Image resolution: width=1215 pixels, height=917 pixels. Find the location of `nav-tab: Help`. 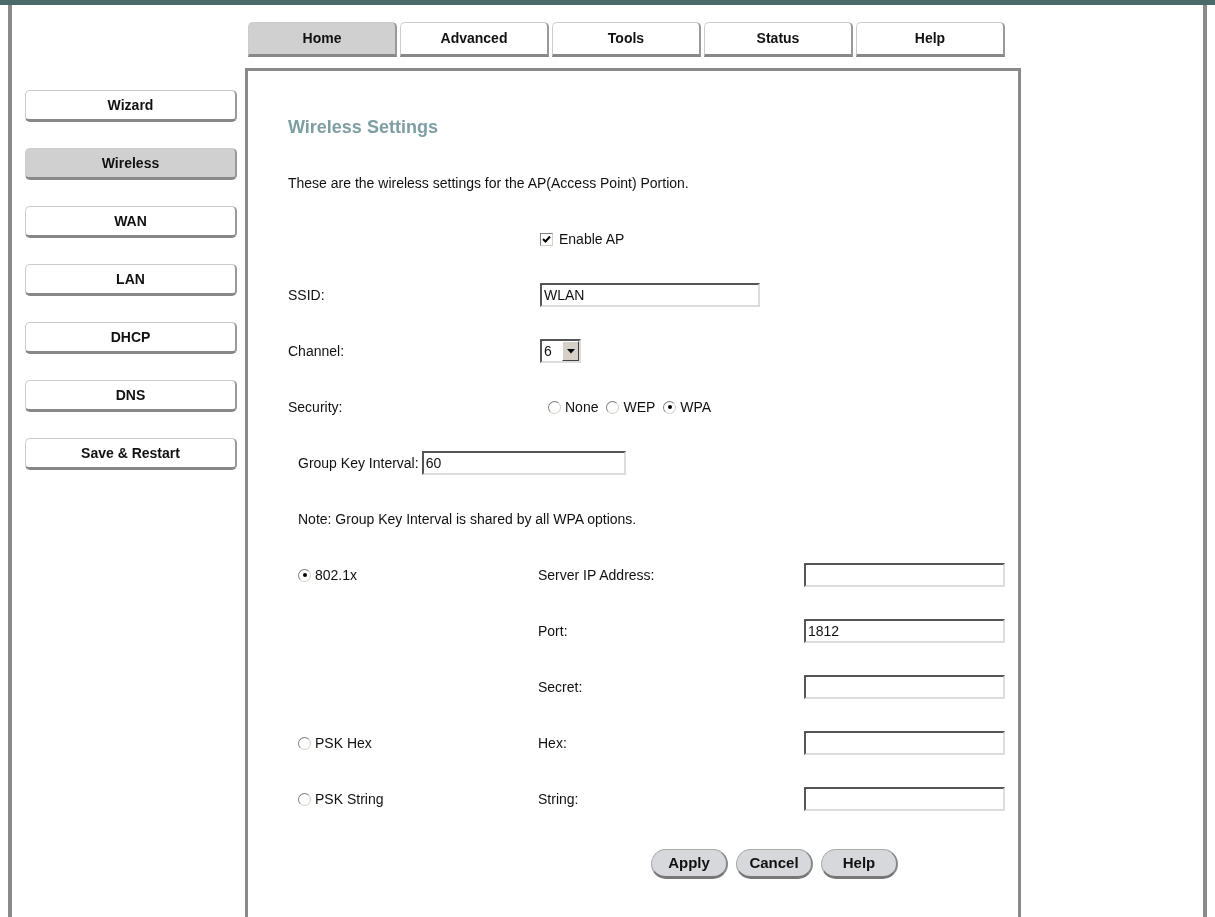

nav-tab: Help is located at coordinates (930, 39).